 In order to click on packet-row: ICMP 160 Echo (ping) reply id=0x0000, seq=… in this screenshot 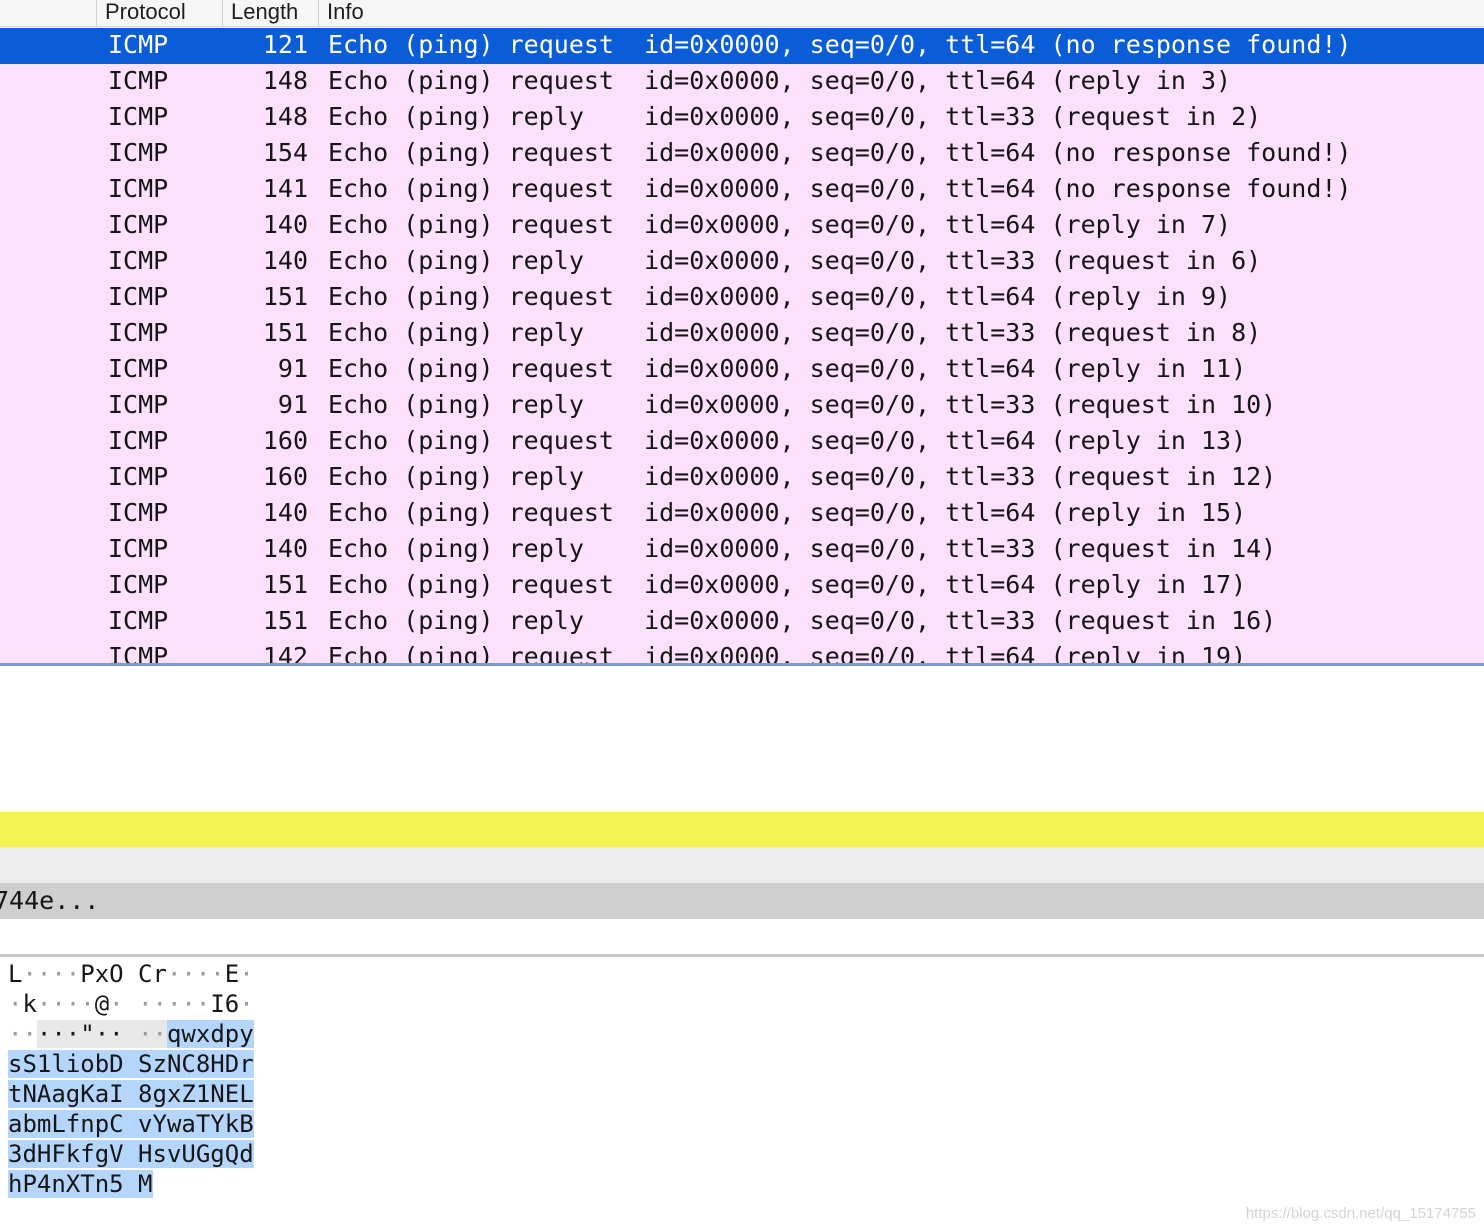, I will do `click(742, 478)`.